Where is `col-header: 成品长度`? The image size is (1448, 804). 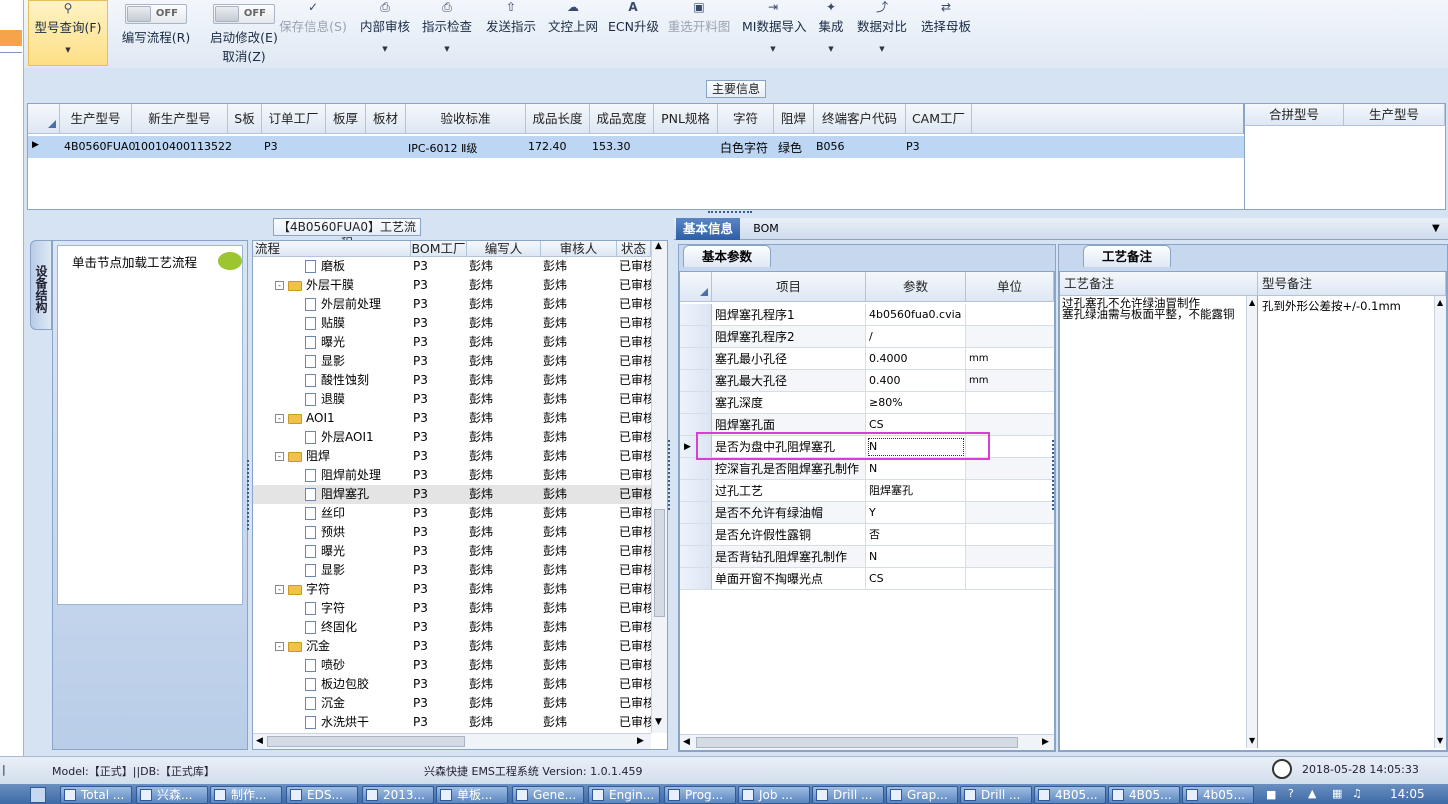 col-header: 成品长度 is located at coordinates (558, 119).